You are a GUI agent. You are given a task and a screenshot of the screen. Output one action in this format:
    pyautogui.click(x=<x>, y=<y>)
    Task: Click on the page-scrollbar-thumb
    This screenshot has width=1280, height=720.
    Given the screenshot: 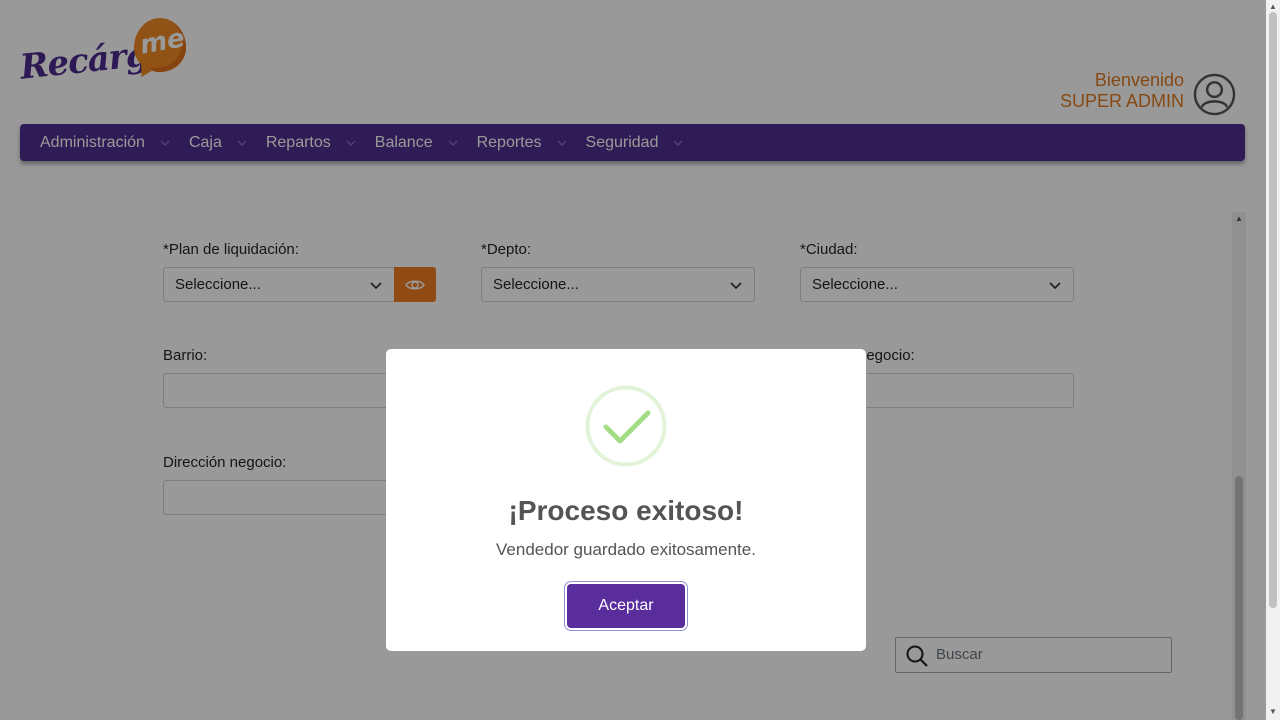 What is the action you would take?
    pyautogui.click(x=1273, y=310)
    